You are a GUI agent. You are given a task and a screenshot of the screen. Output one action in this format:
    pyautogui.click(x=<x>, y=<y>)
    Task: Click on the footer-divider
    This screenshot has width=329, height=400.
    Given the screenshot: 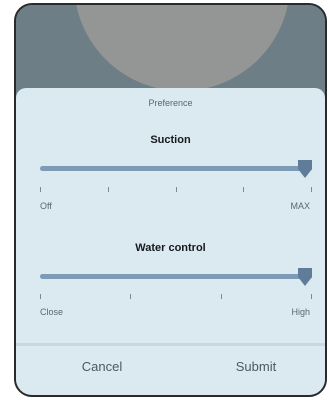 What is the action you would take?
    pyautogui.click(x=170, y=344)
    